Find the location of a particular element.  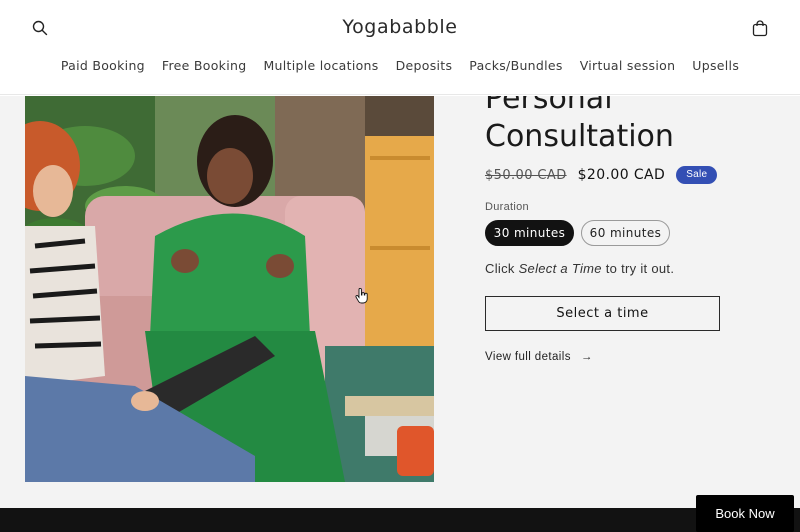

cart-button is located at coordinates (760, 28).